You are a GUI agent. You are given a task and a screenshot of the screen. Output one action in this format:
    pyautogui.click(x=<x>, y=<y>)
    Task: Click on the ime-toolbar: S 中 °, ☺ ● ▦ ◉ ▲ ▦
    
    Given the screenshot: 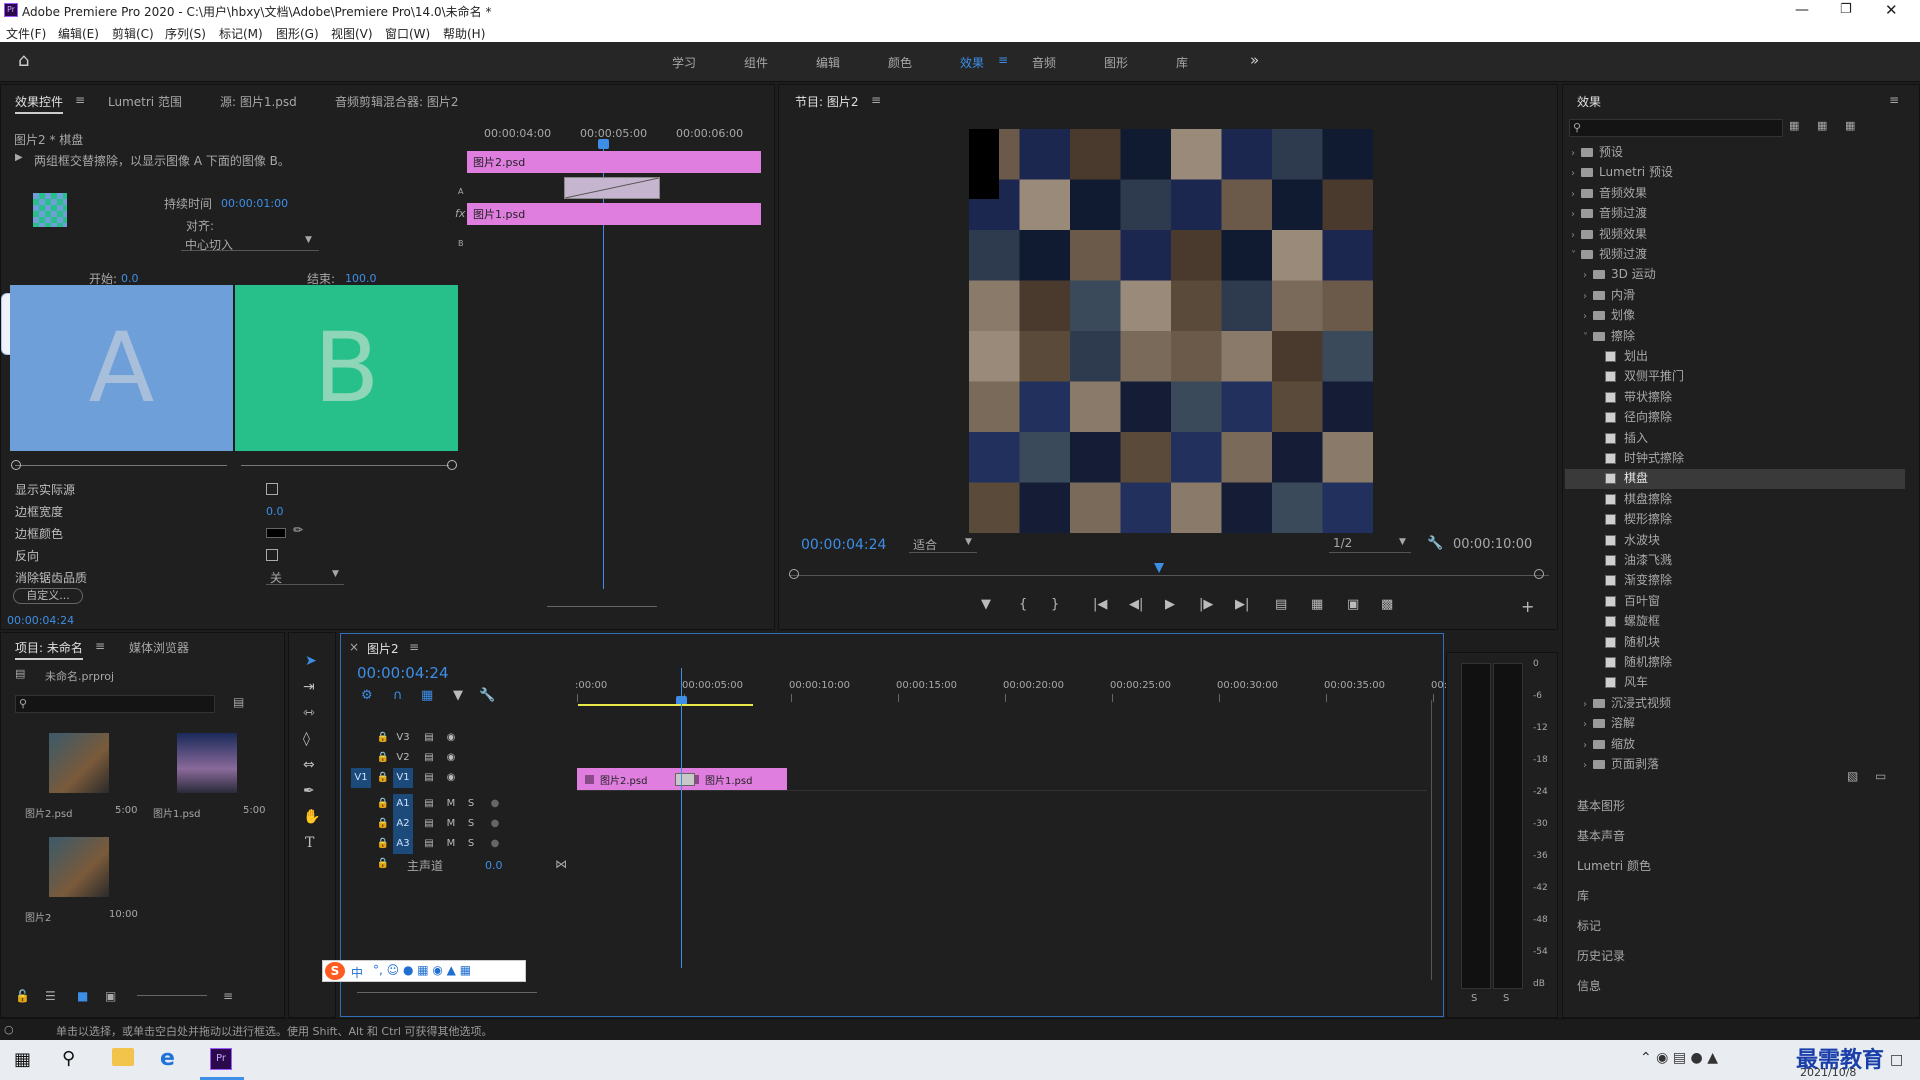 What is the action you would take?
    pyautogui.click(x=424, y=971)
    